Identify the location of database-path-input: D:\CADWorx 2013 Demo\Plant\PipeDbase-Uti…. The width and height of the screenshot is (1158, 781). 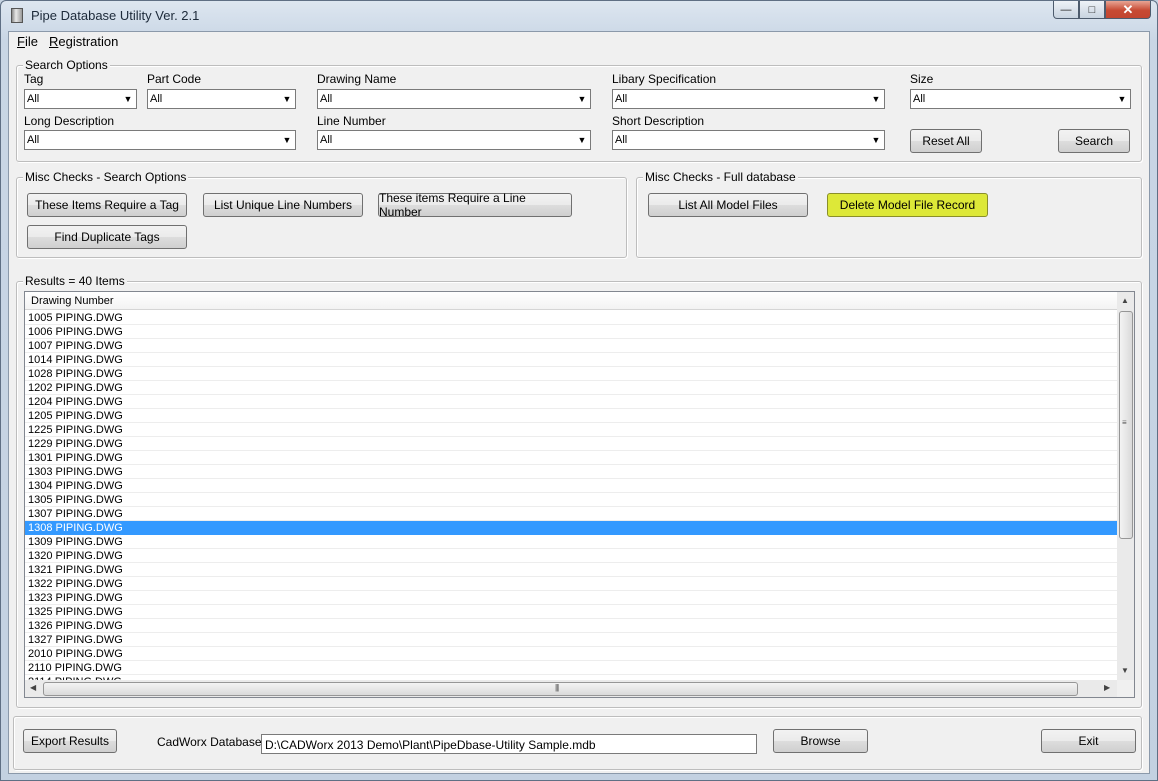
(509, 744).